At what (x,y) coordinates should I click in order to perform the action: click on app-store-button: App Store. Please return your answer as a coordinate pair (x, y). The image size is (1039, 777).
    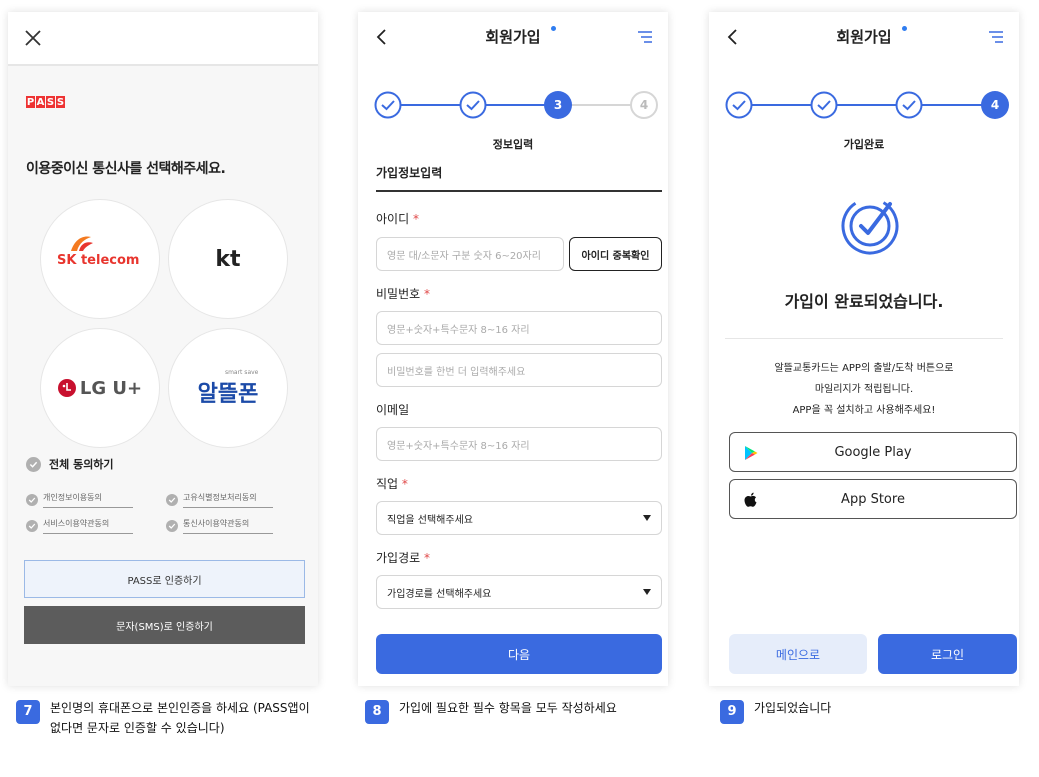
    Looking at the image, I should click on (873, 499).